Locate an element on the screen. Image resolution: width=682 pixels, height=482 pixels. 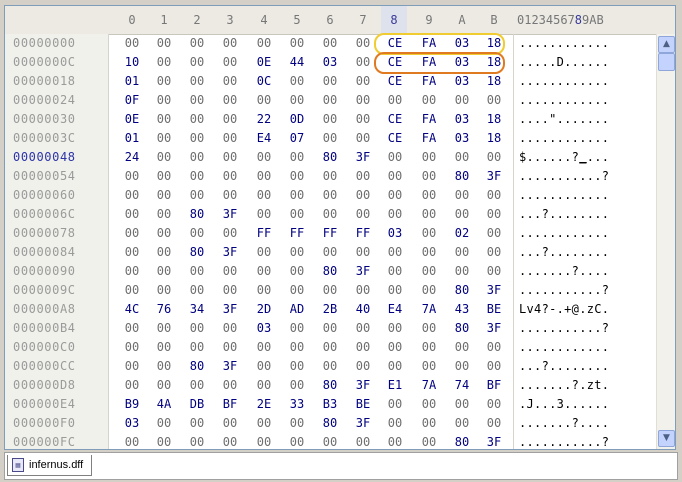
hex-byte: 01 is located at coordinates (132, 138).